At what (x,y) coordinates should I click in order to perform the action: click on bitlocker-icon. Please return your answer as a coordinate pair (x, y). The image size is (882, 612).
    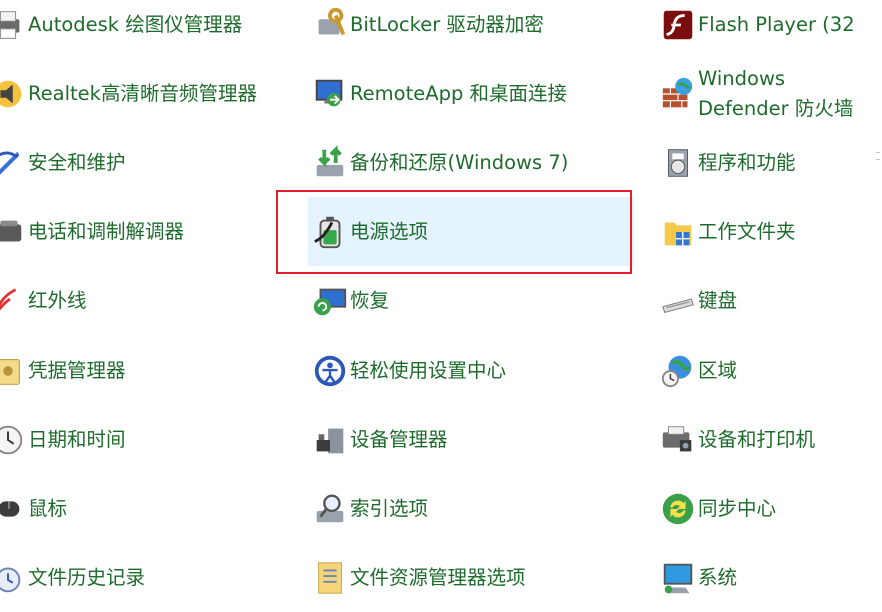
    Looking at the image, I should click on (330, 25).